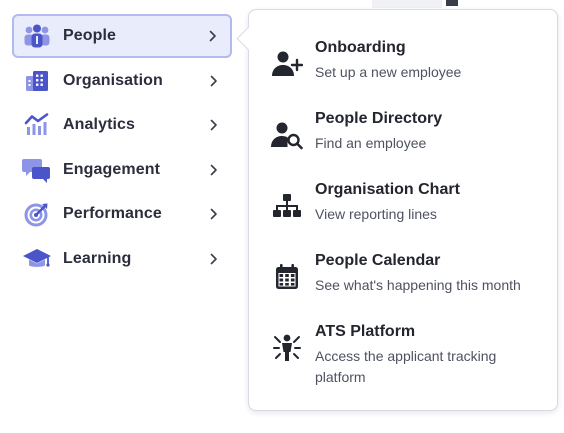  Describe the element at coordinates (404, 202) in the screenshot. I see `menu-item-organisation-chart: Organisation Chart View reporting lines` at that location.